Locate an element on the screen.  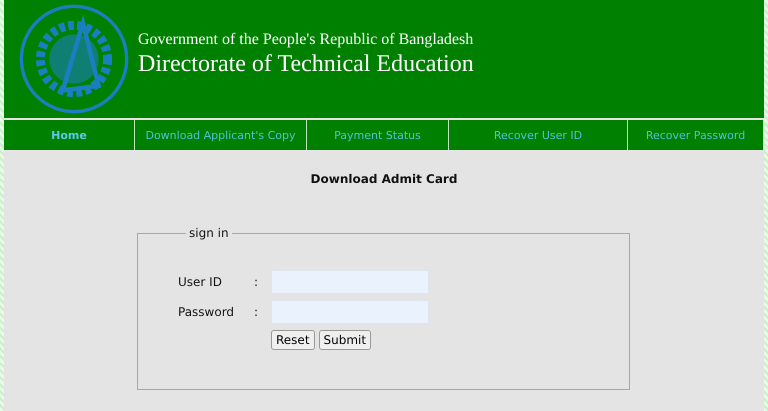
logo-icon is located at coordinates (74, 59).